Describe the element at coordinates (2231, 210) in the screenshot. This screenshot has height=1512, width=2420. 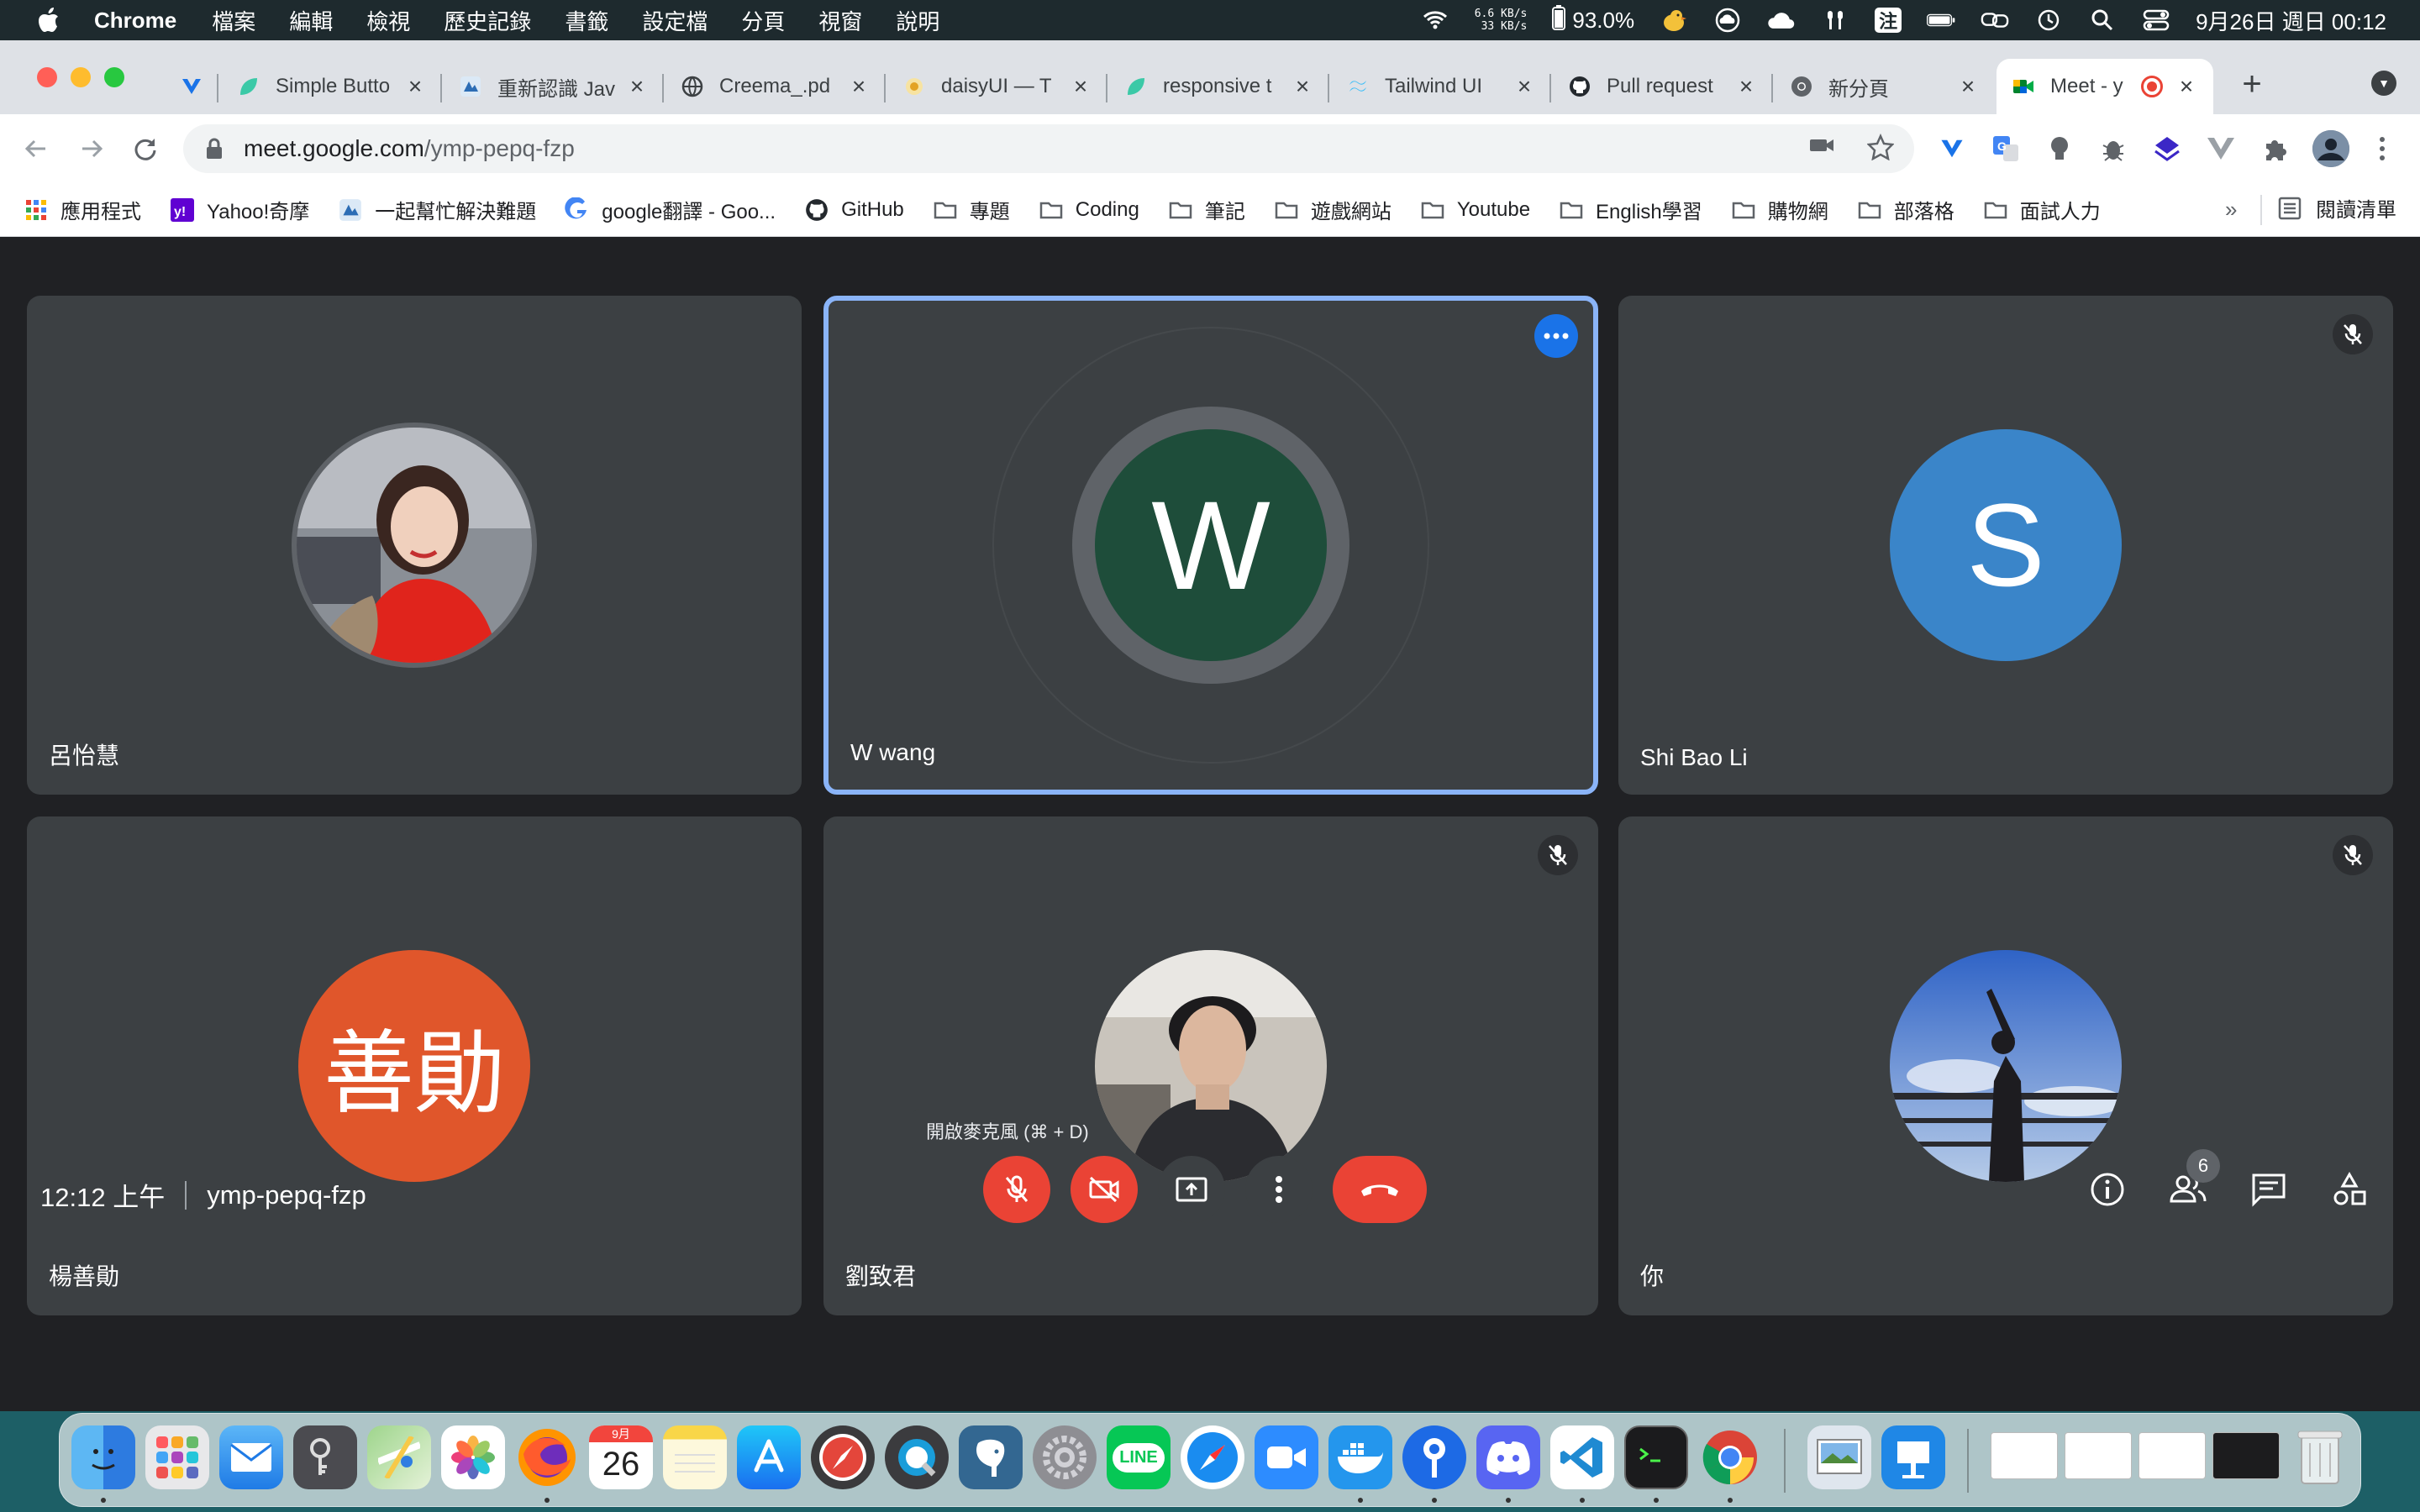
I see `bookmarks-overflow-button: »` at that location.